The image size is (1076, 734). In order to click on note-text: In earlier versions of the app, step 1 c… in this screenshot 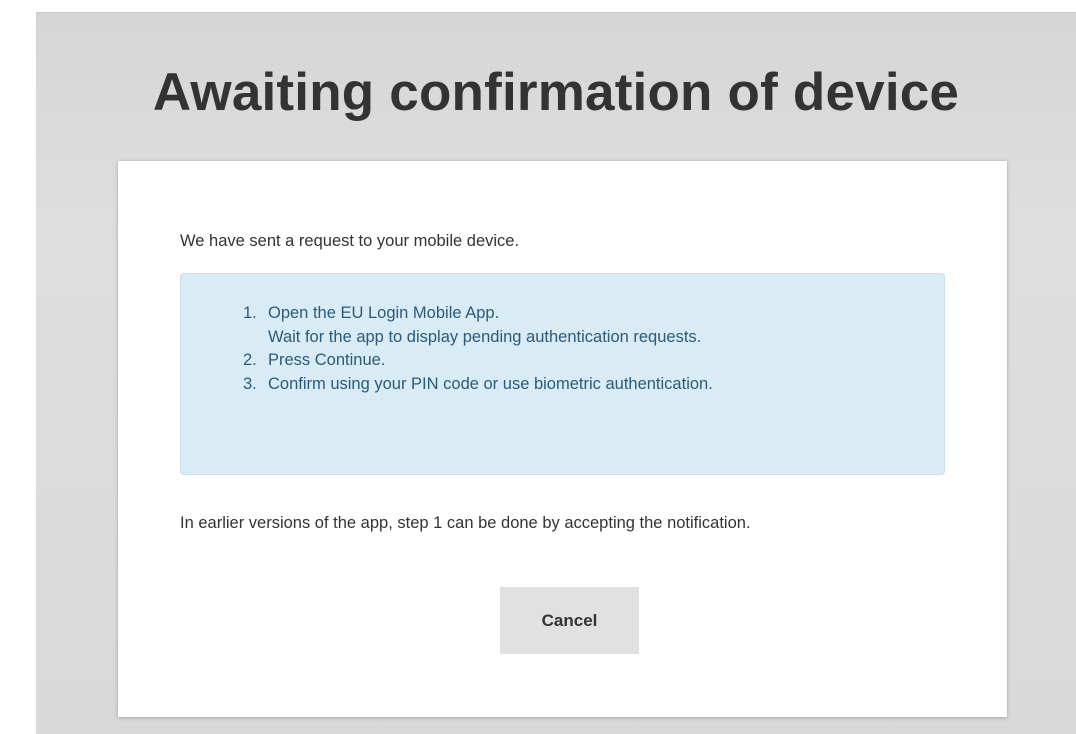, I will do `click(465, 523)`.